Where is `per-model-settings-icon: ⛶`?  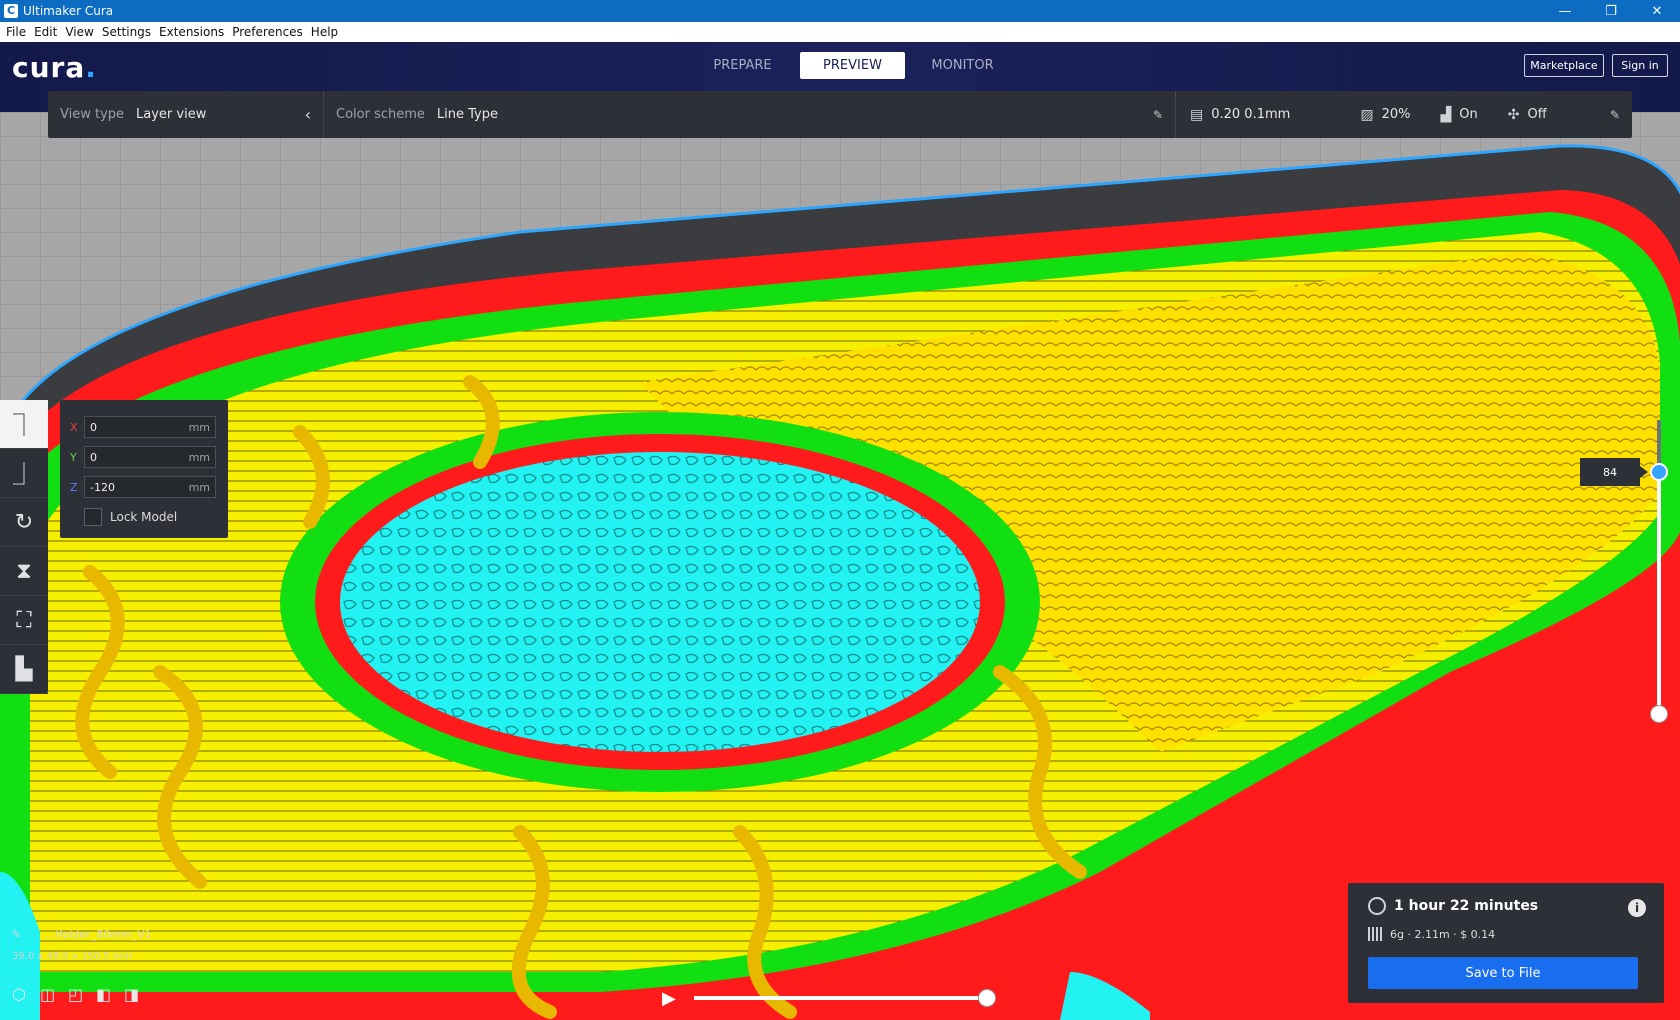
per-model-settings-icon: ⛶ is located at coordinates (24, 620).